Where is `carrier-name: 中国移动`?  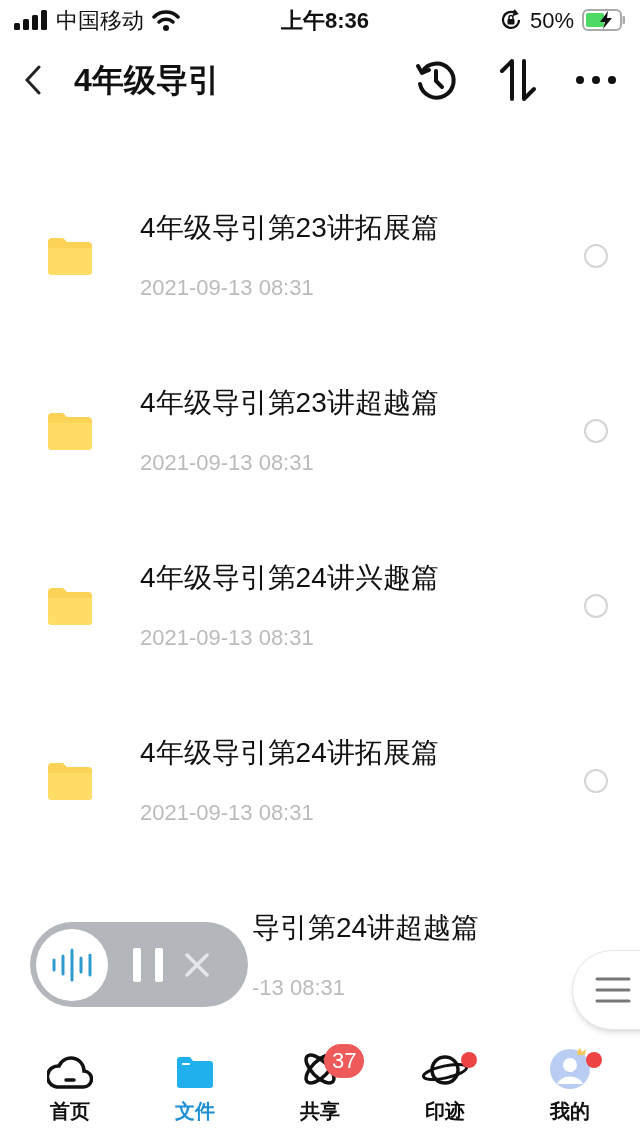
carrier-name: 中国移动 is located at coordinates (100, 20).